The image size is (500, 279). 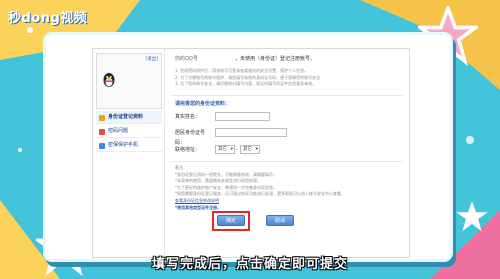 I want to click on address-row: 联络地址： 其它 - 其它, so click(x=250, y=150).